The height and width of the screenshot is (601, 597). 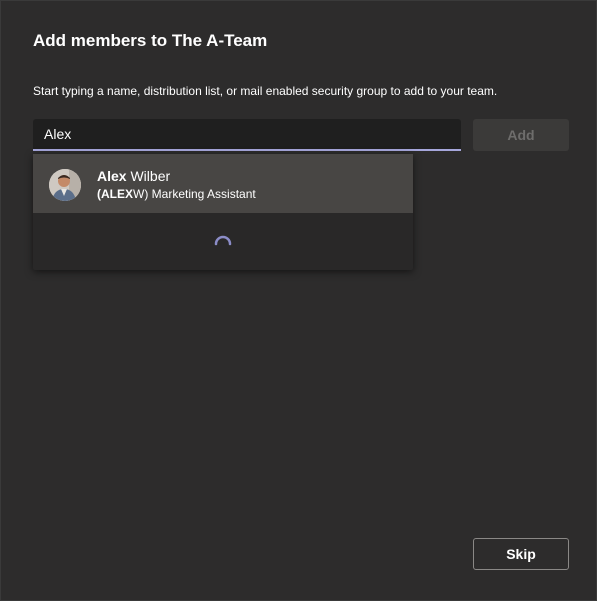 I want to click on dialog-title: Add members to The A-Team, so click(x=150, y=40).